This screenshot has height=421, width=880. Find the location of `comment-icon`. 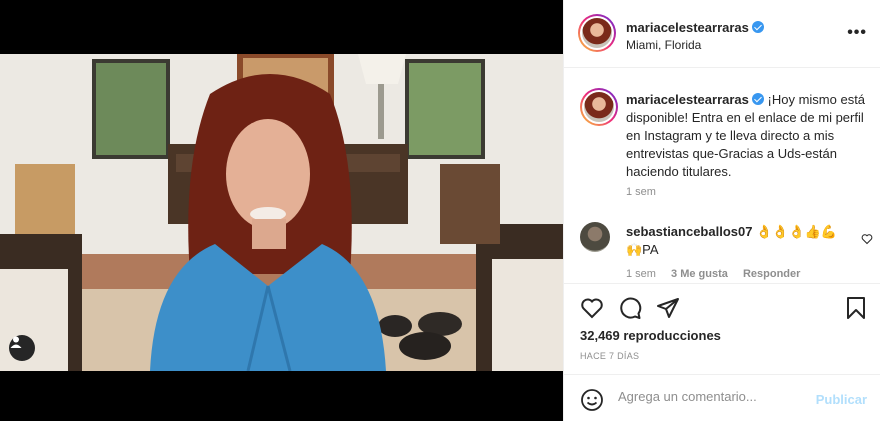

comment-icon is located at coordinates (630, 310).